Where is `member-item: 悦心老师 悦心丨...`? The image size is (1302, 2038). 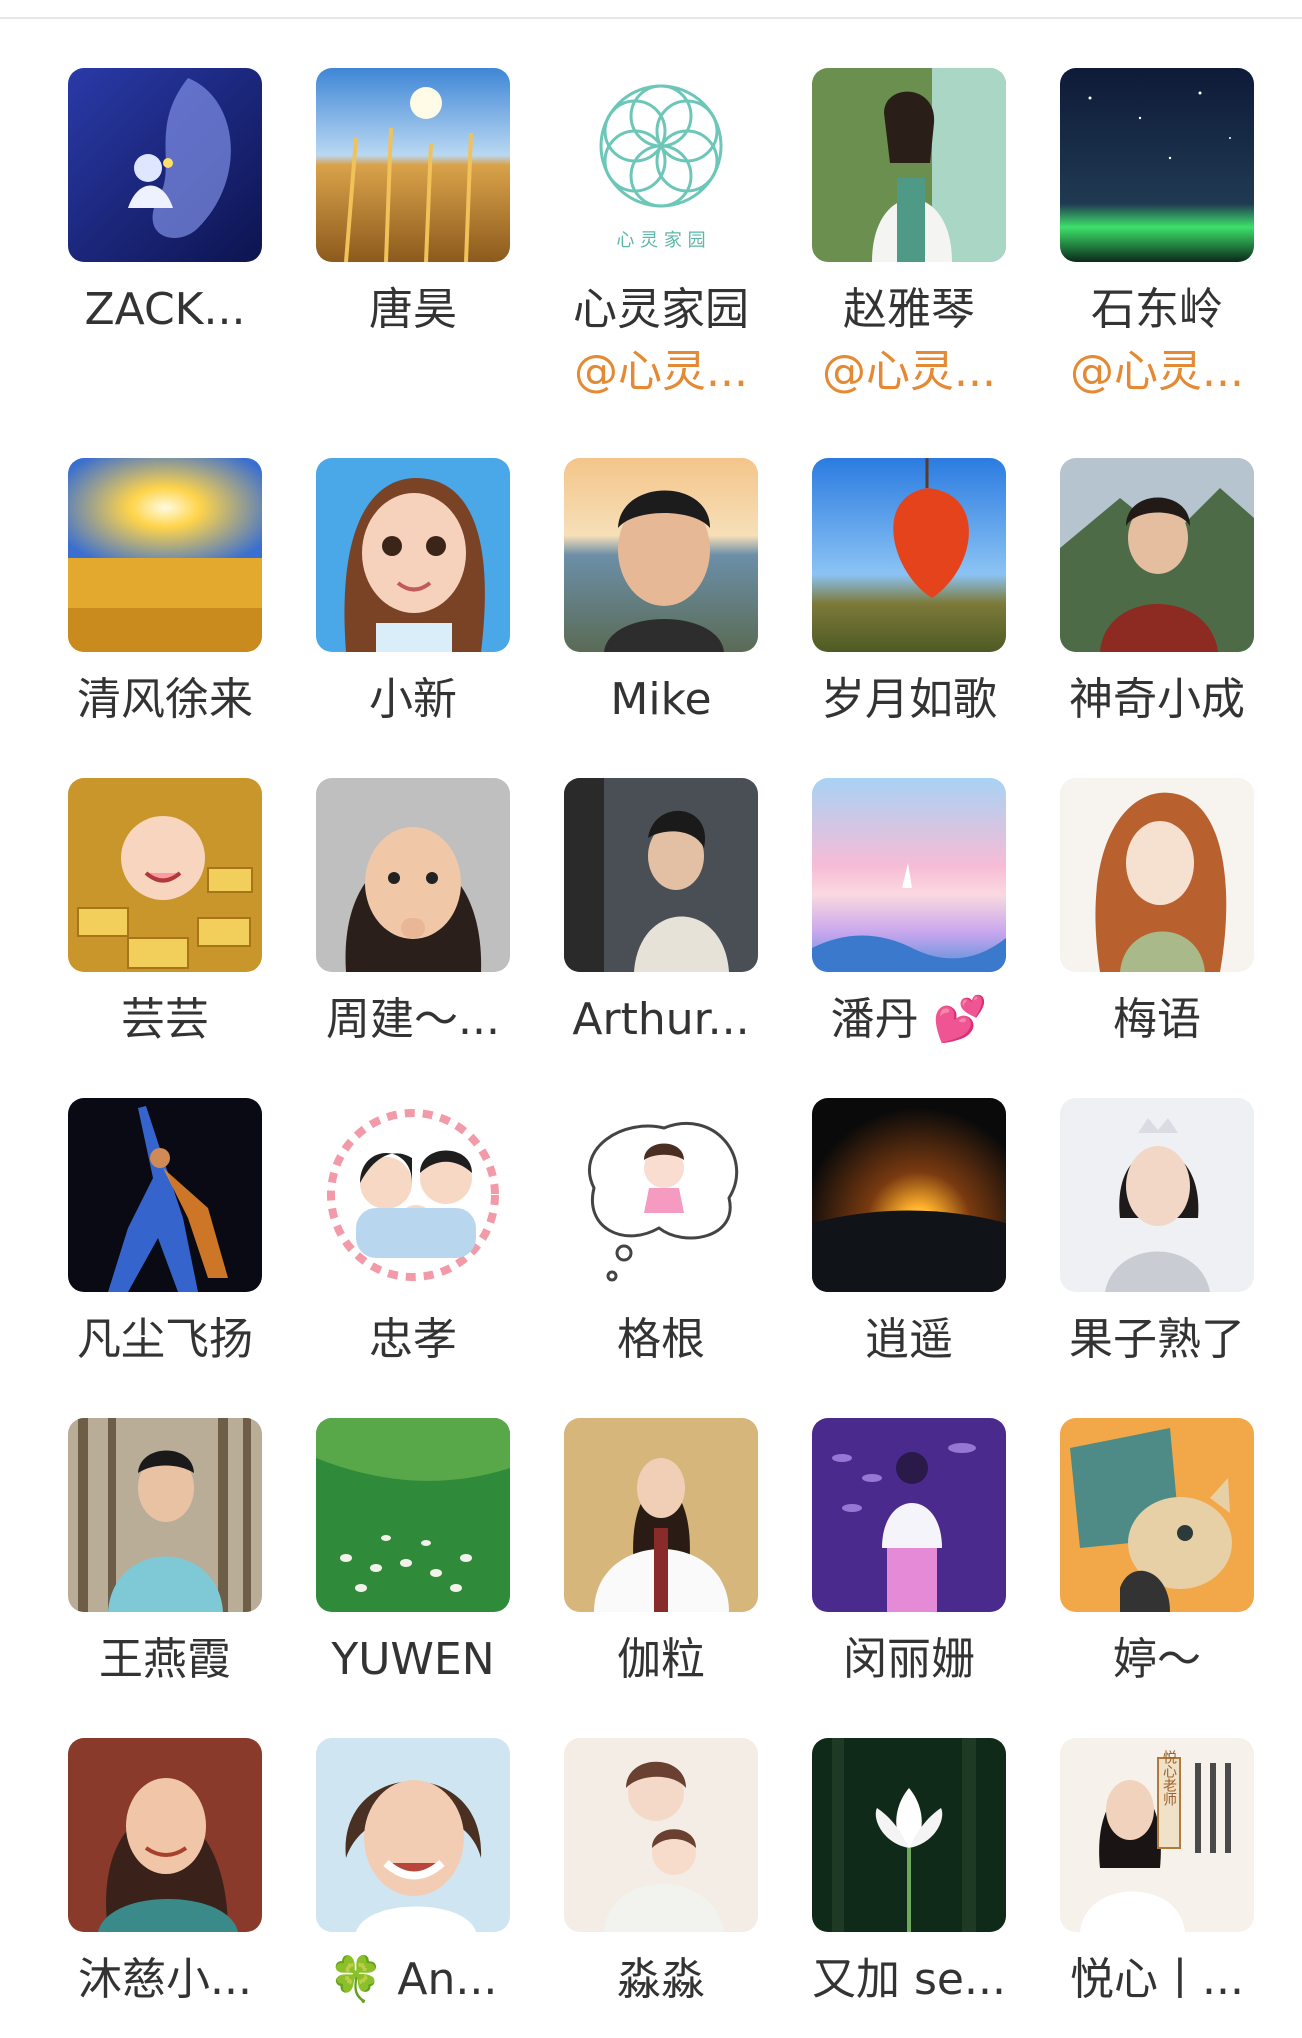
member-item: 悦心老师 悦心丨... is located at coordinates (1130, 1888).